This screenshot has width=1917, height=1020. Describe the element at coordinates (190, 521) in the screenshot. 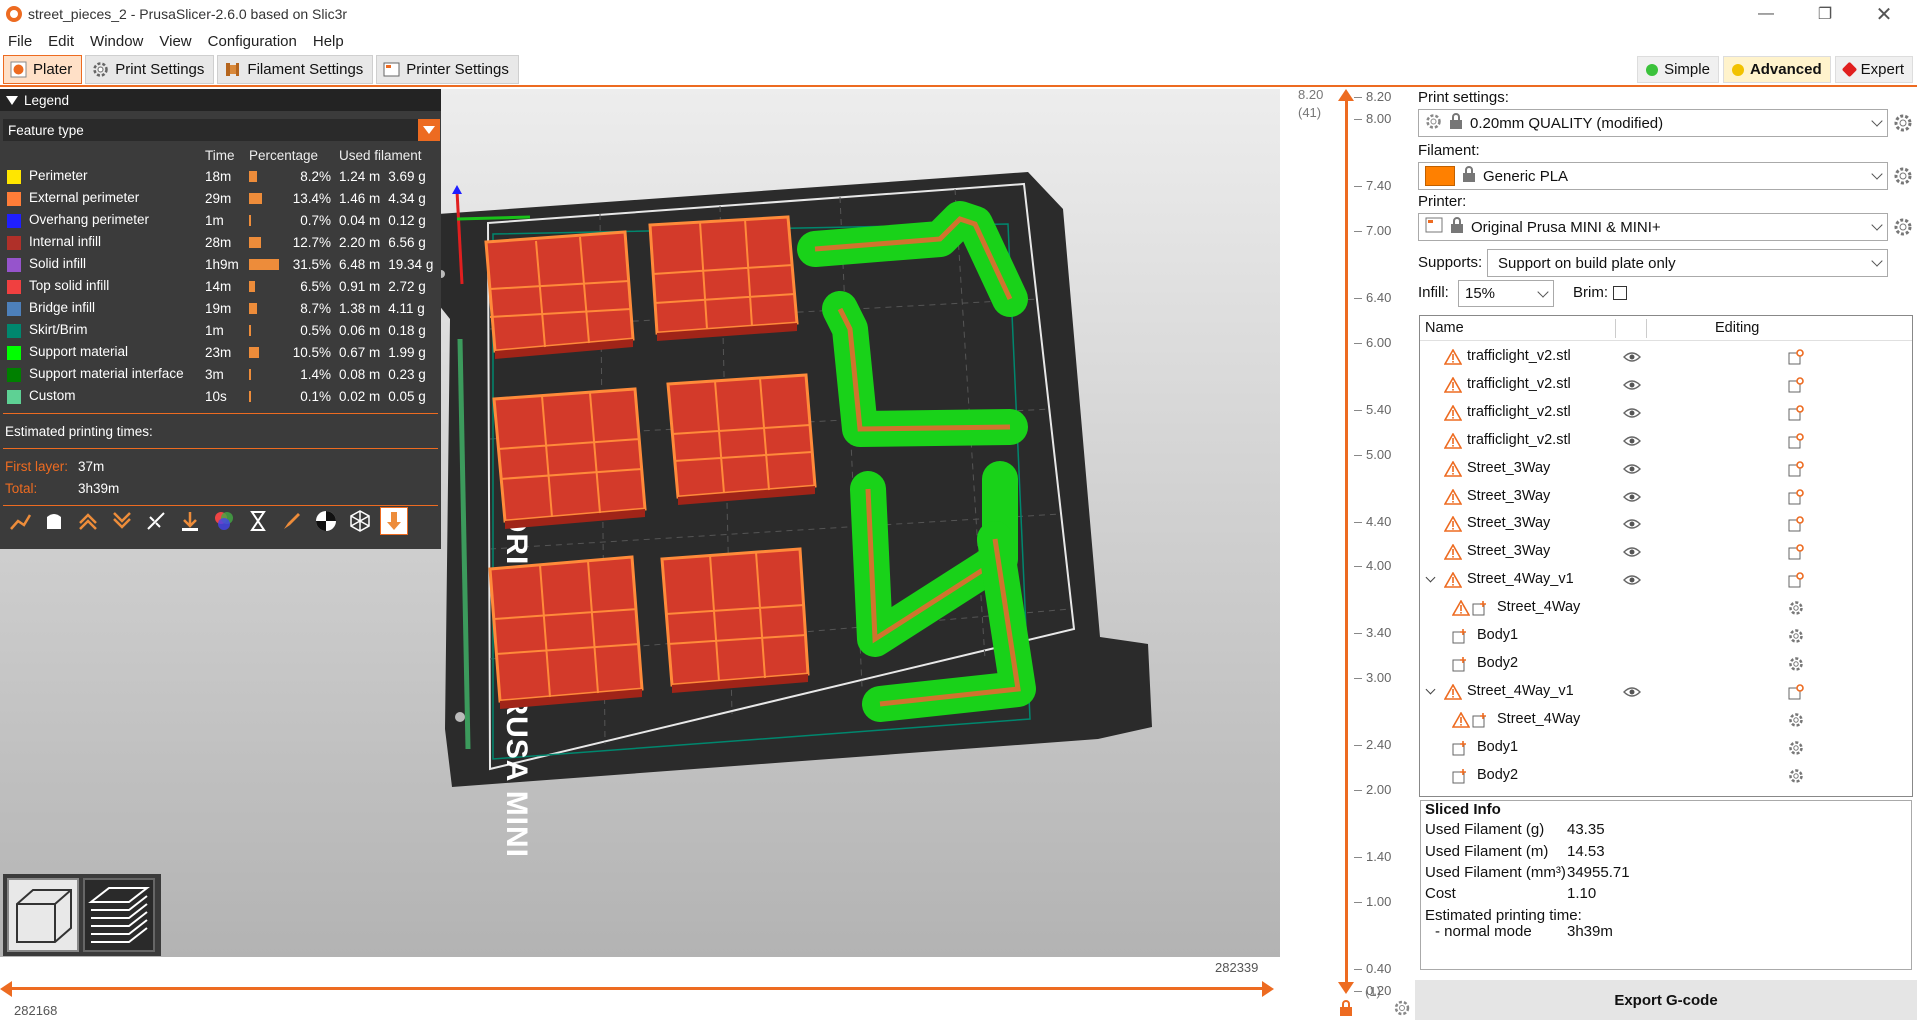

I see `tool-changes-icon` at that location.